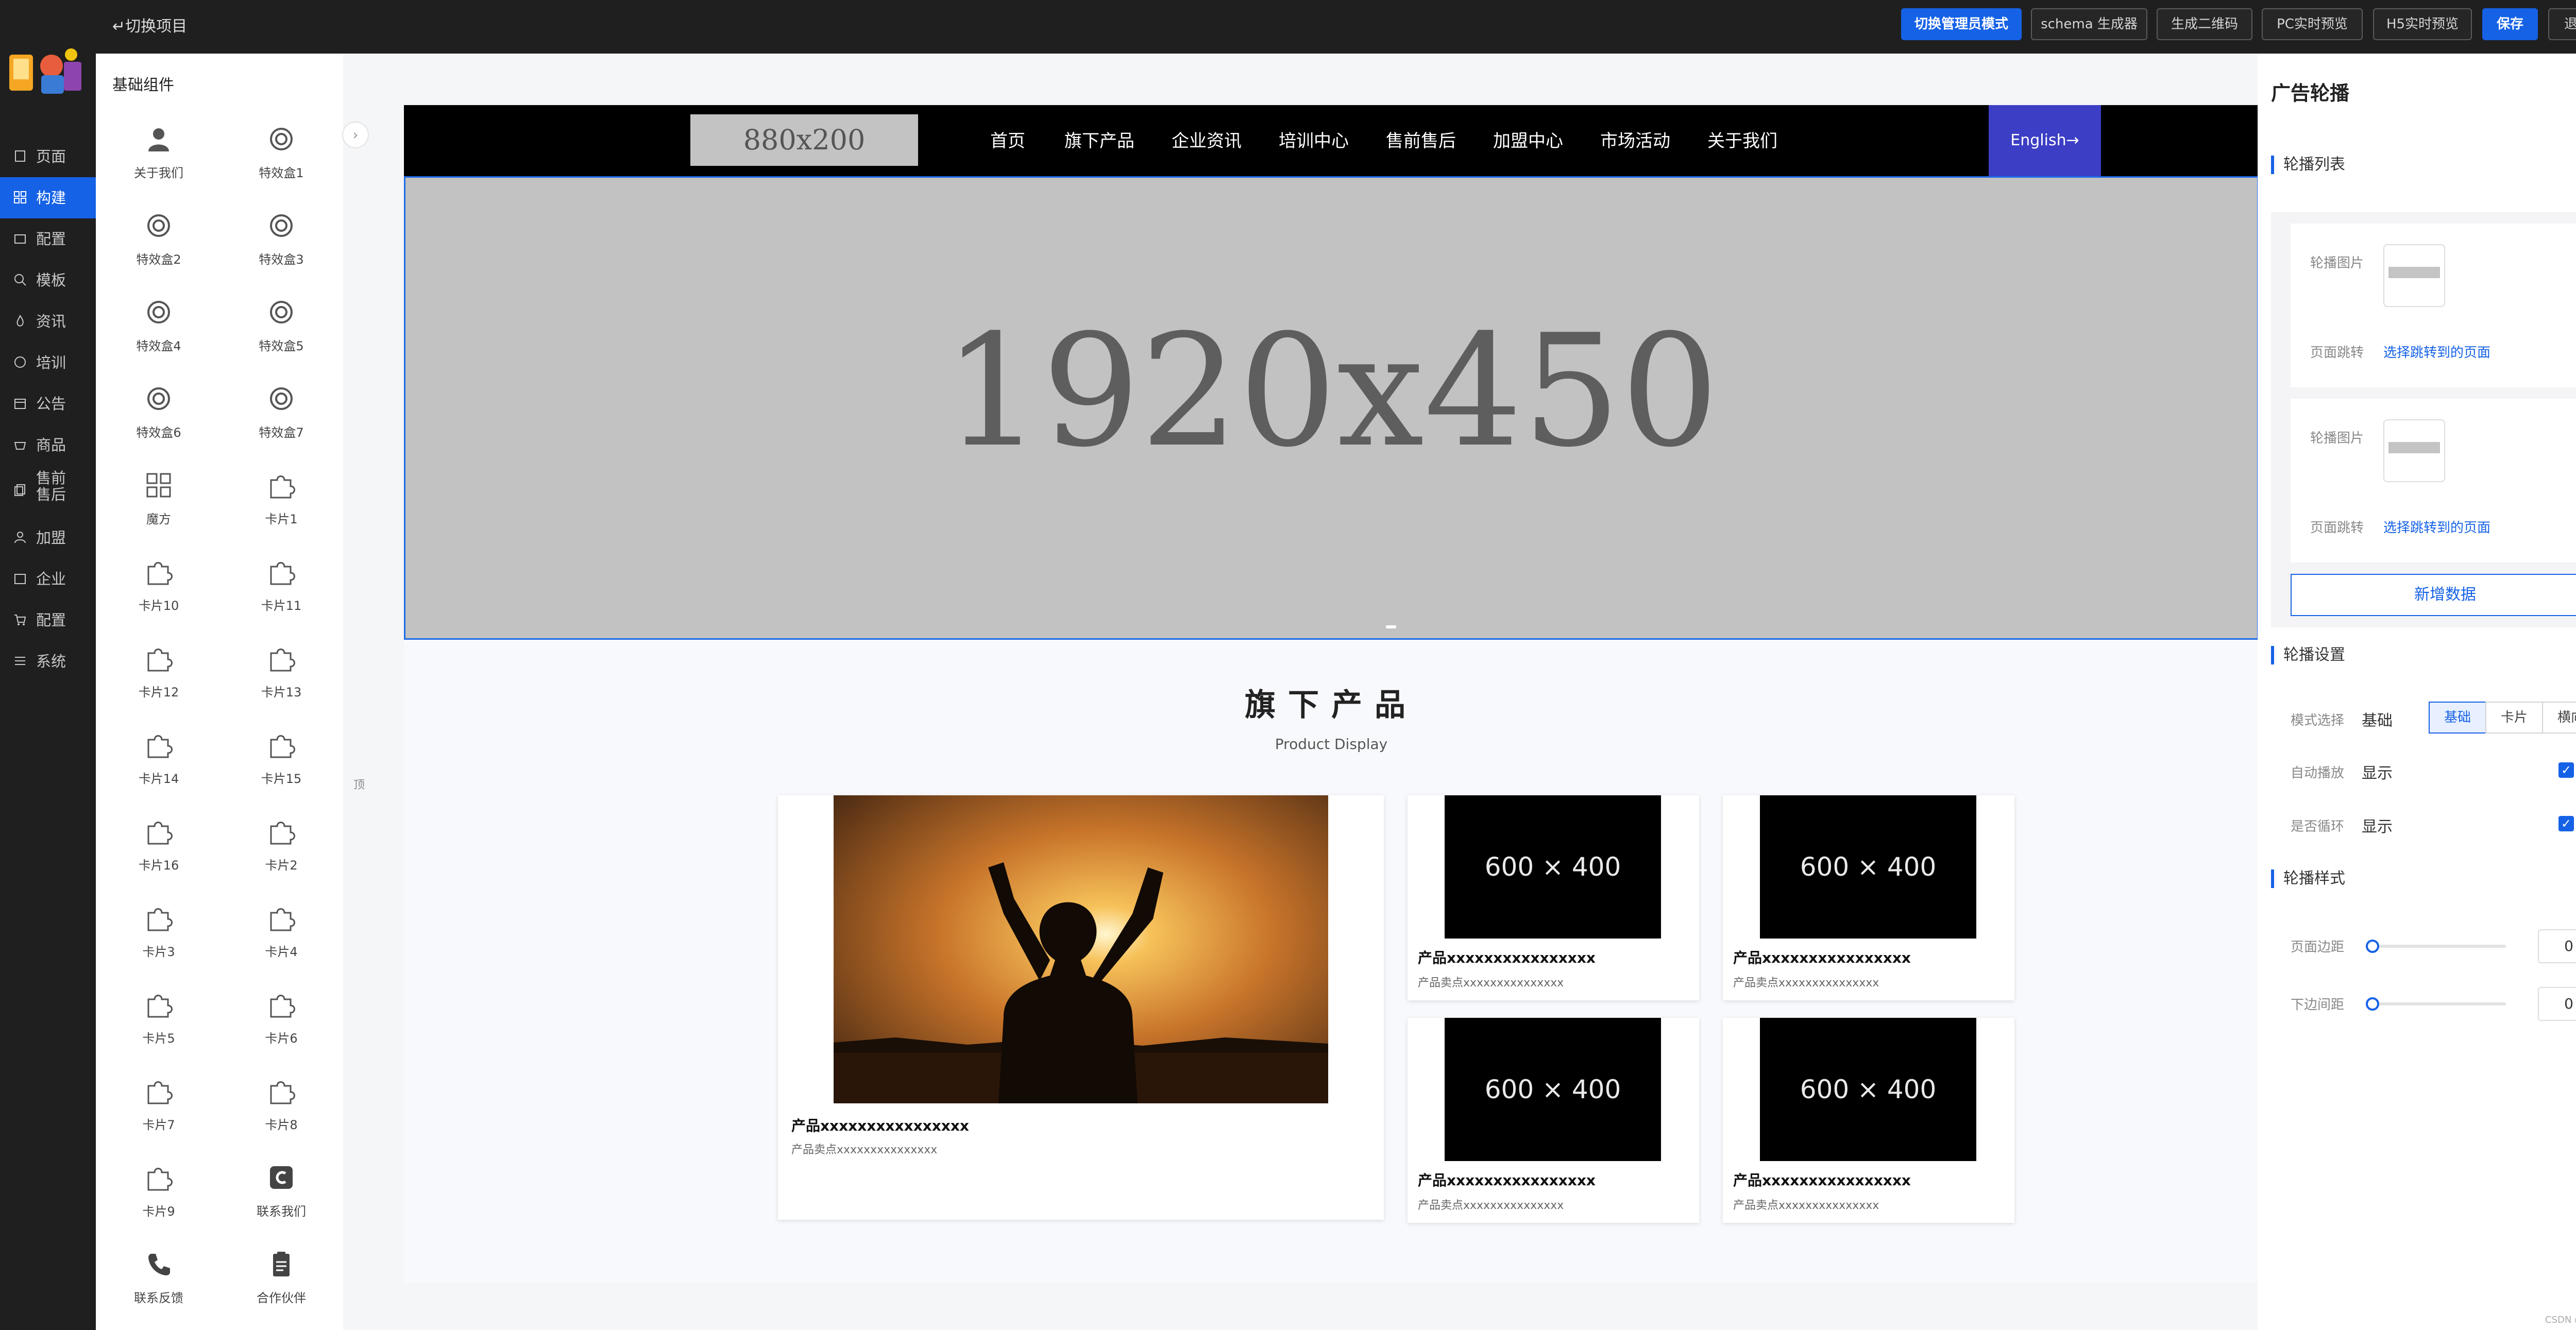 The height and width of the screenshot is (1330, 2576). Describe the element at coordinates (48, 362) in the screenshot. I see `nav-item-training: 培训` at that location.